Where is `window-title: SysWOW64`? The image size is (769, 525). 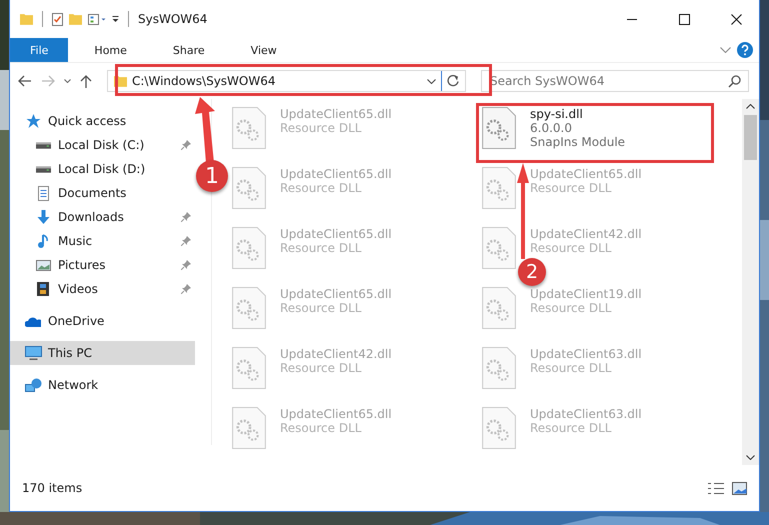 window-title: SysWOW64 is located at coordinates (173, 19).